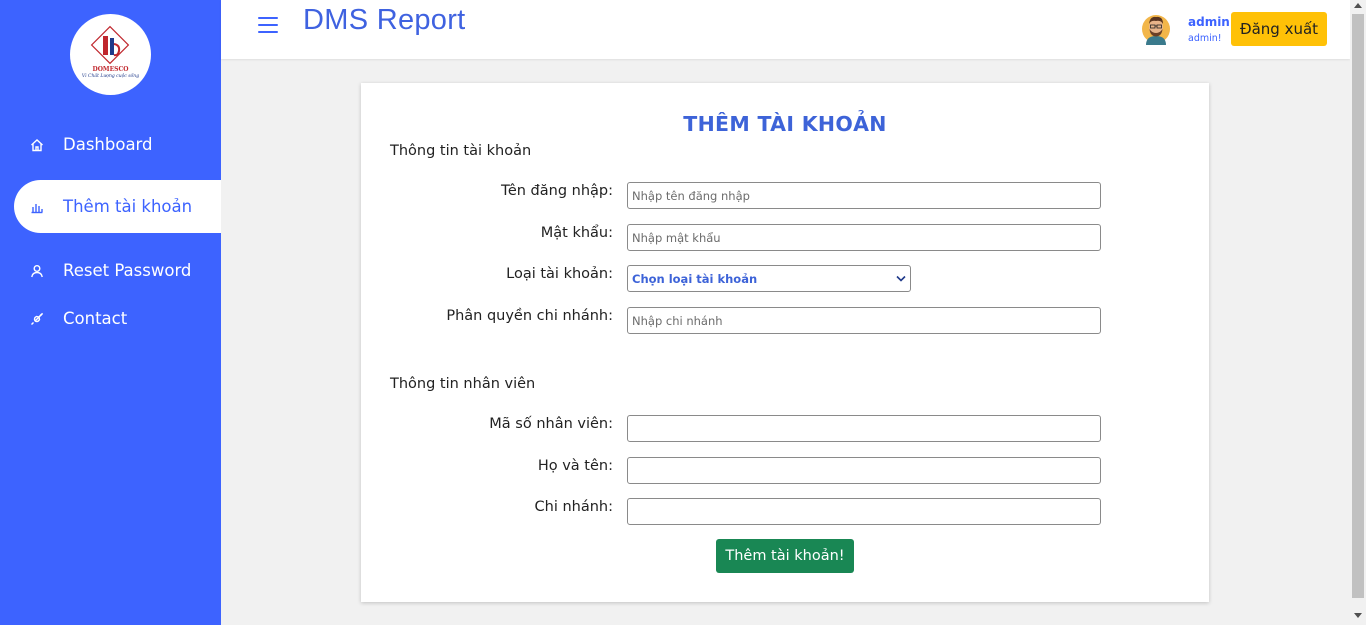 The height and width of the screenshot is (625, 1366). Describe the element at coordinates (559, 274) in the screenshot. I see `account-type-label: Loại tài khoản:` at that location.